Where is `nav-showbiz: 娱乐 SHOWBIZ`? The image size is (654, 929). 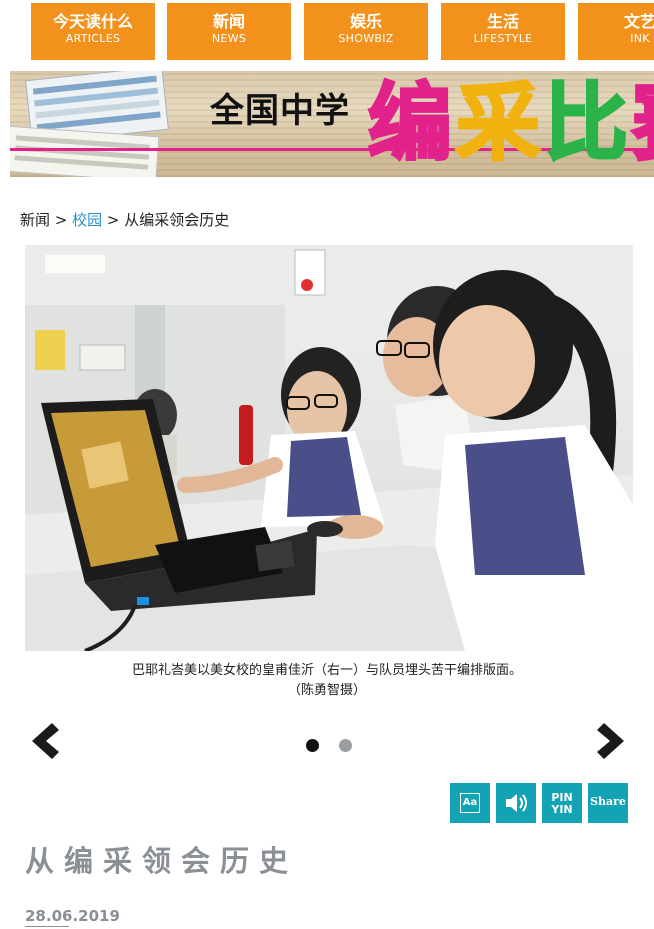 nav-showbiz: 娱乐 SHOWBIZ is located at coordinates (366, 31).